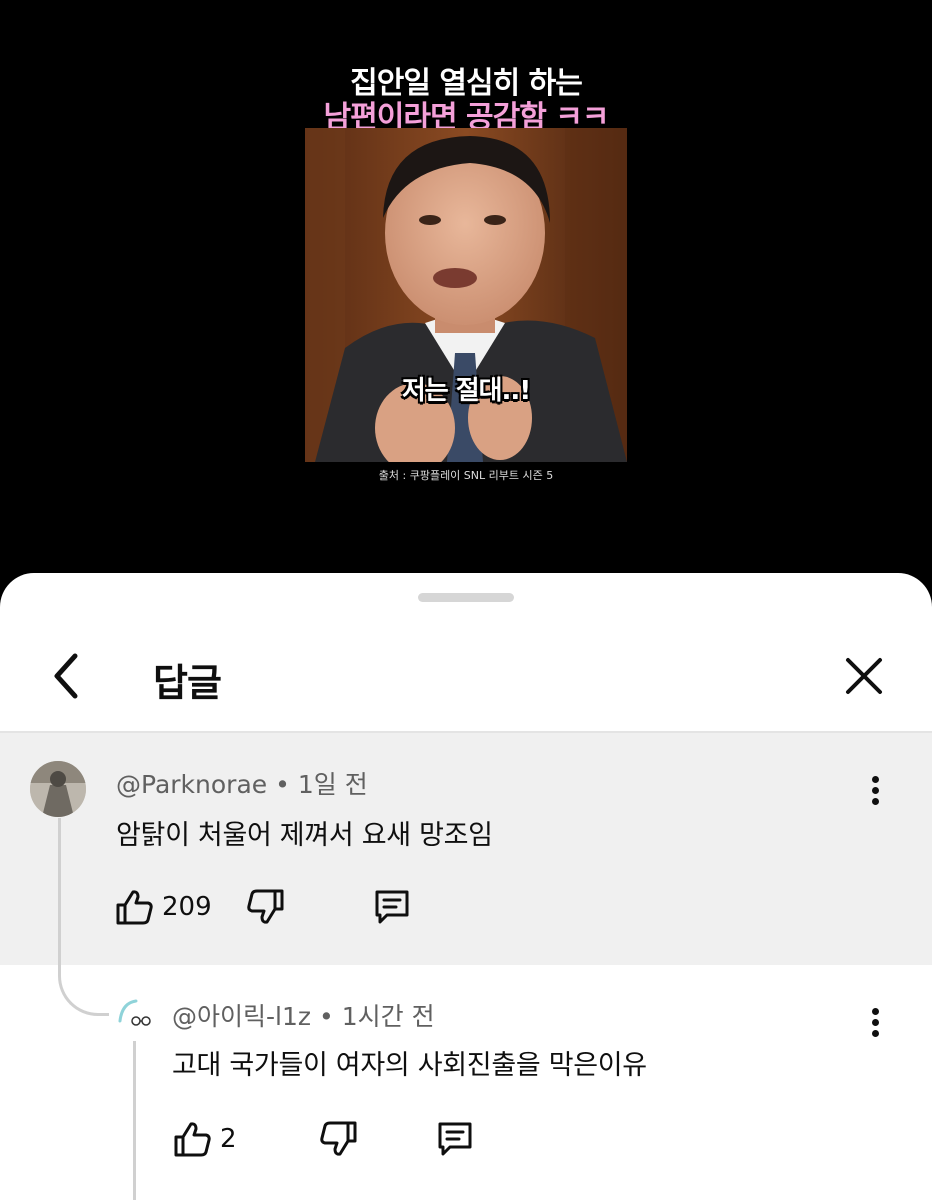  I want to click on page-title: 답글, so click(187, 683).